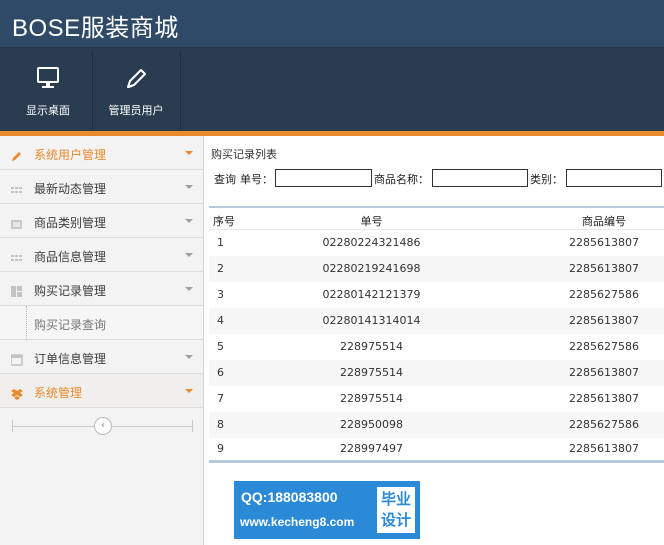 This screenshot has width=664, height=545. Describe the element at coordinates (436, 461) in the screenshot. I see `table-bottom-border` at that location.